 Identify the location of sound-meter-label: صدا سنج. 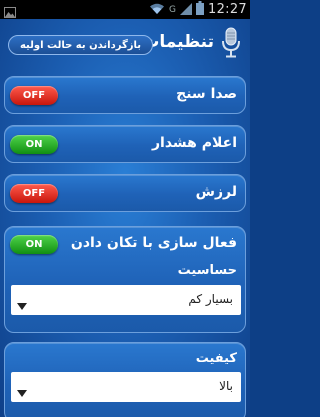
(206, 94).